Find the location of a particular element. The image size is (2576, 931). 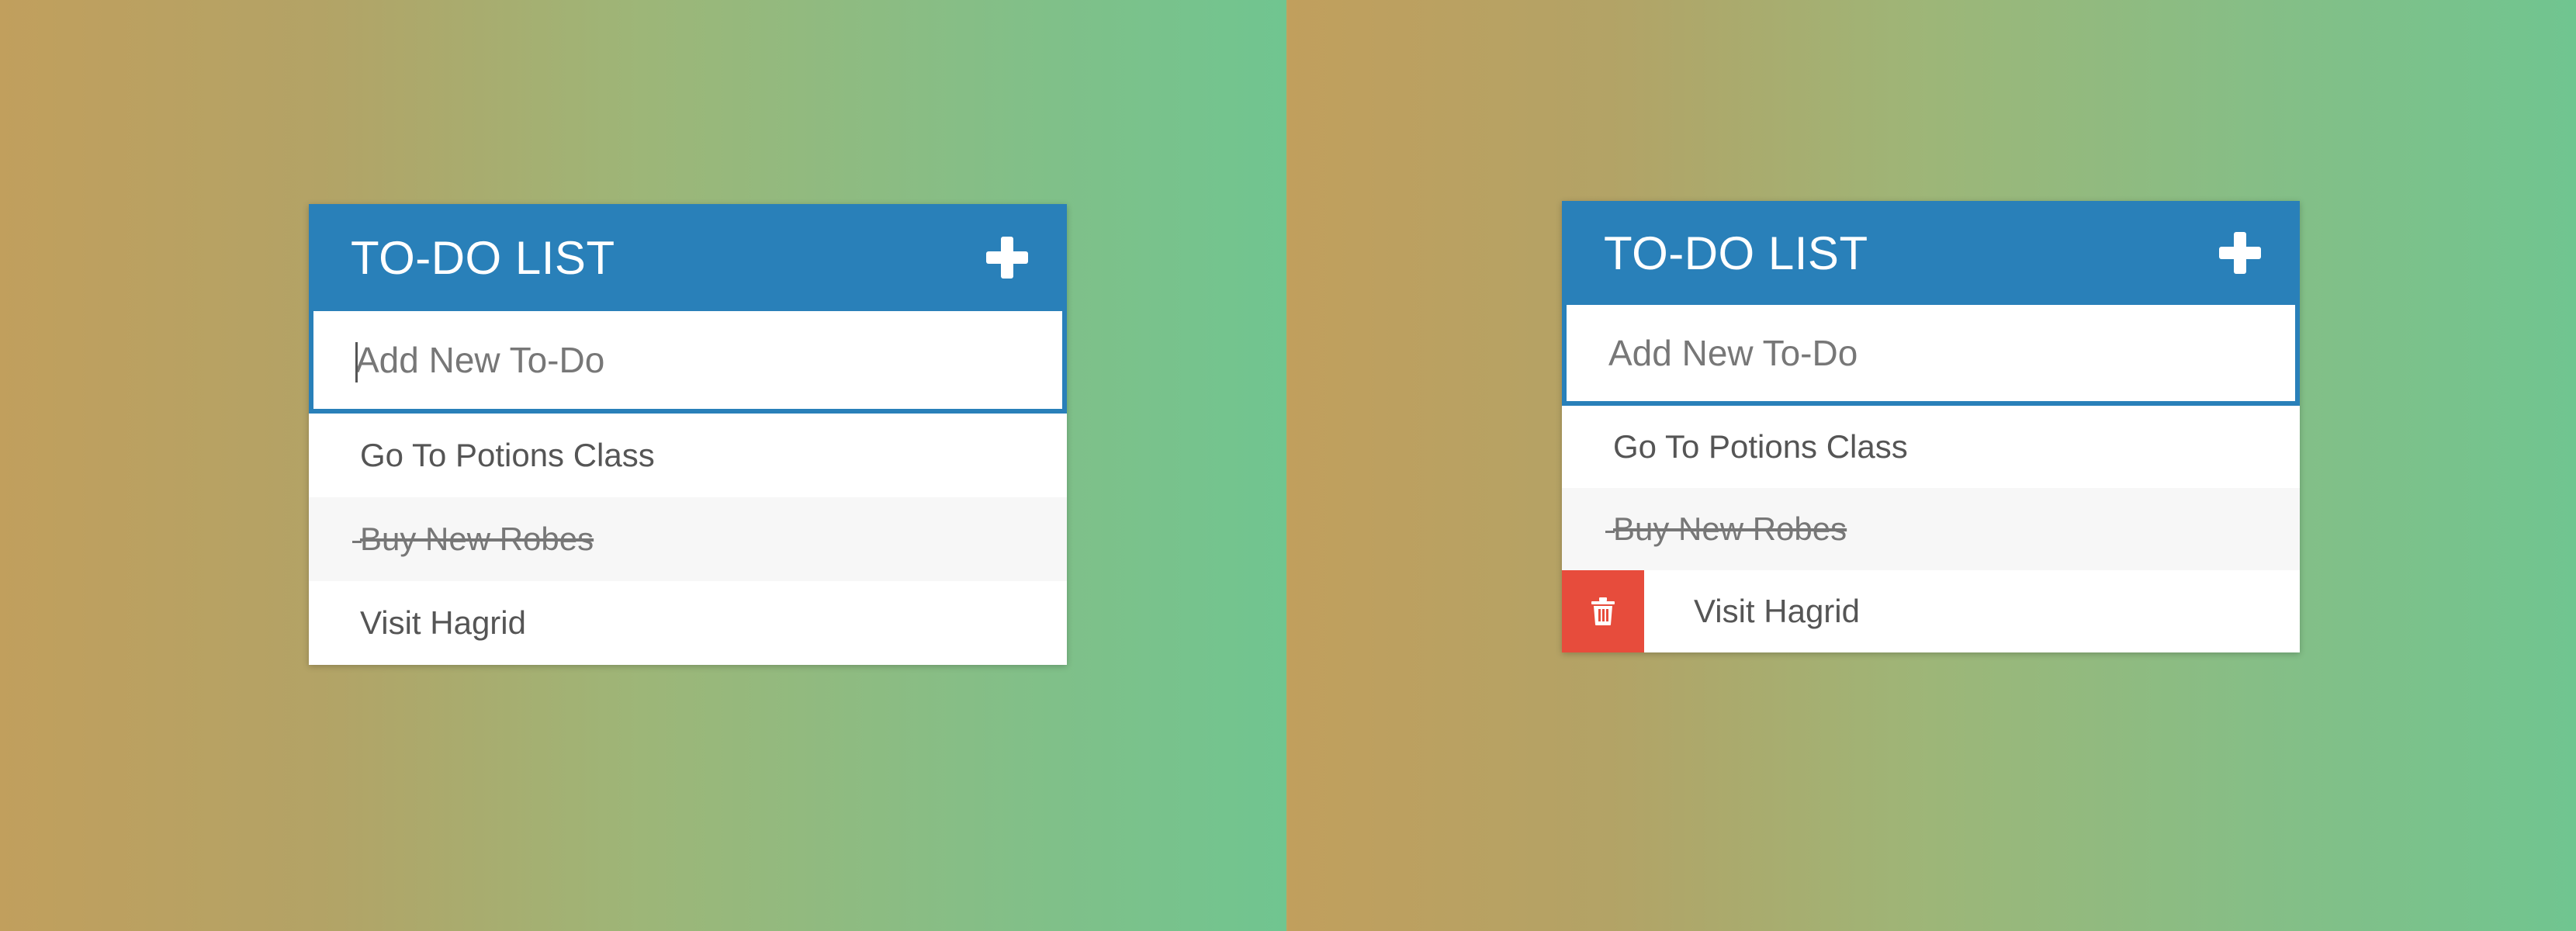

todo-item-hovered: Visit Hagrid is located at coordinates (1931, 611).